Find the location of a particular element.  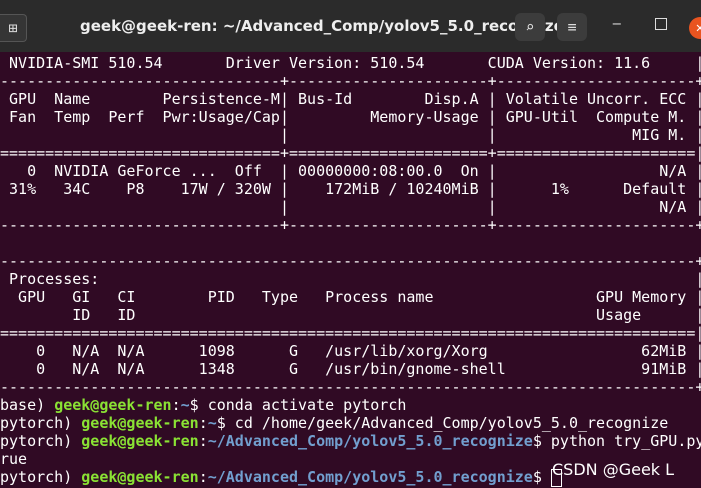

smi-line: | | MIG M. | is located at coordinates (350, 135).